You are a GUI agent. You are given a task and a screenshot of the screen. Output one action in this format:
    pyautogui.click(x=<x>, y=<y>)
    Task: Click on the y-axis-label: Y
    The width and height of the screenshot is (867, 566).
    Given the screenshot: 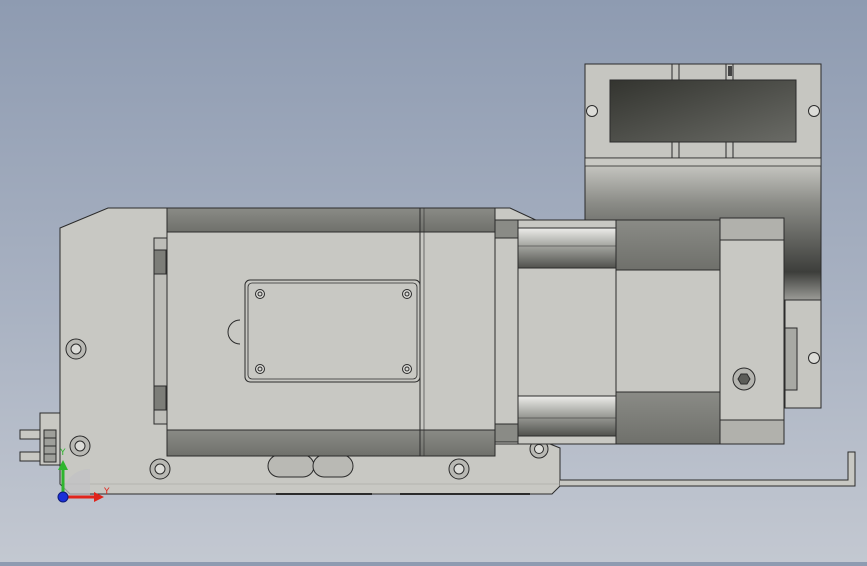 What is the action you would take?
    pyautogui.click(x=62, y=453)
    